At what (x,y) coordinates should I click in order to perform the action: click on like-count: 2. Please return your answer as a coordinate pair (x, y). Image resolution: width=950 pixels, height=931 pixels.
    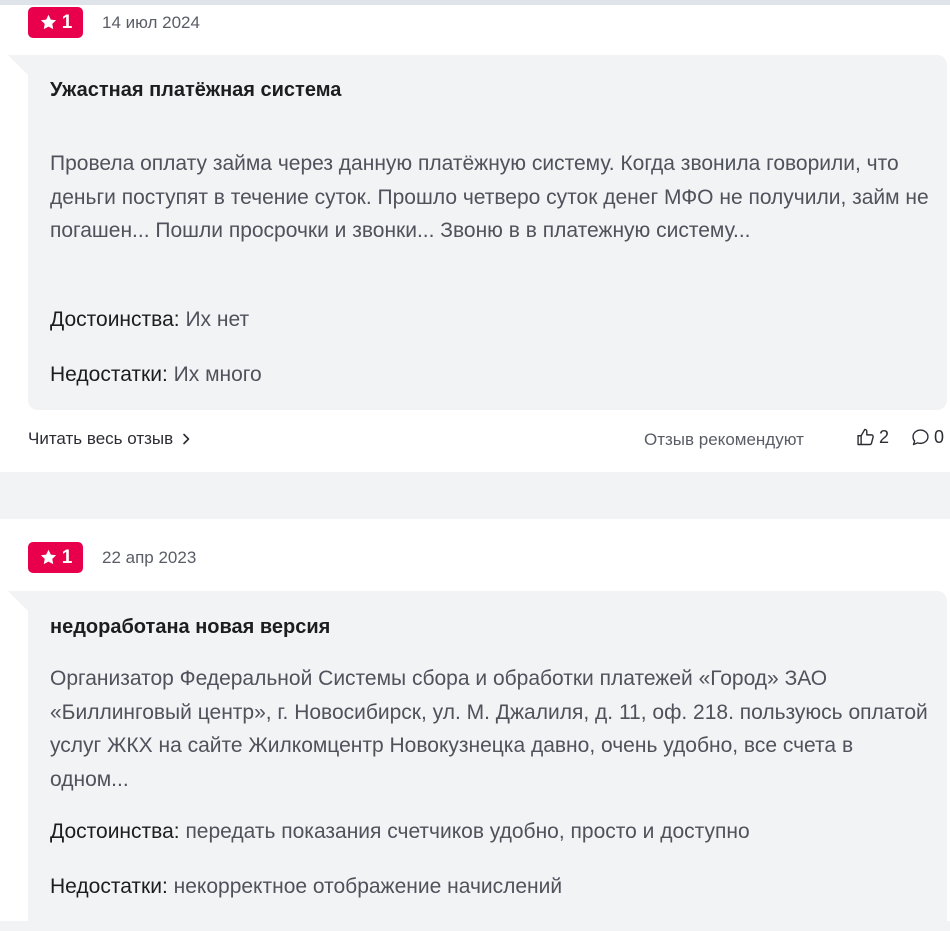
    Looking at the image, I should click on (884, 437).